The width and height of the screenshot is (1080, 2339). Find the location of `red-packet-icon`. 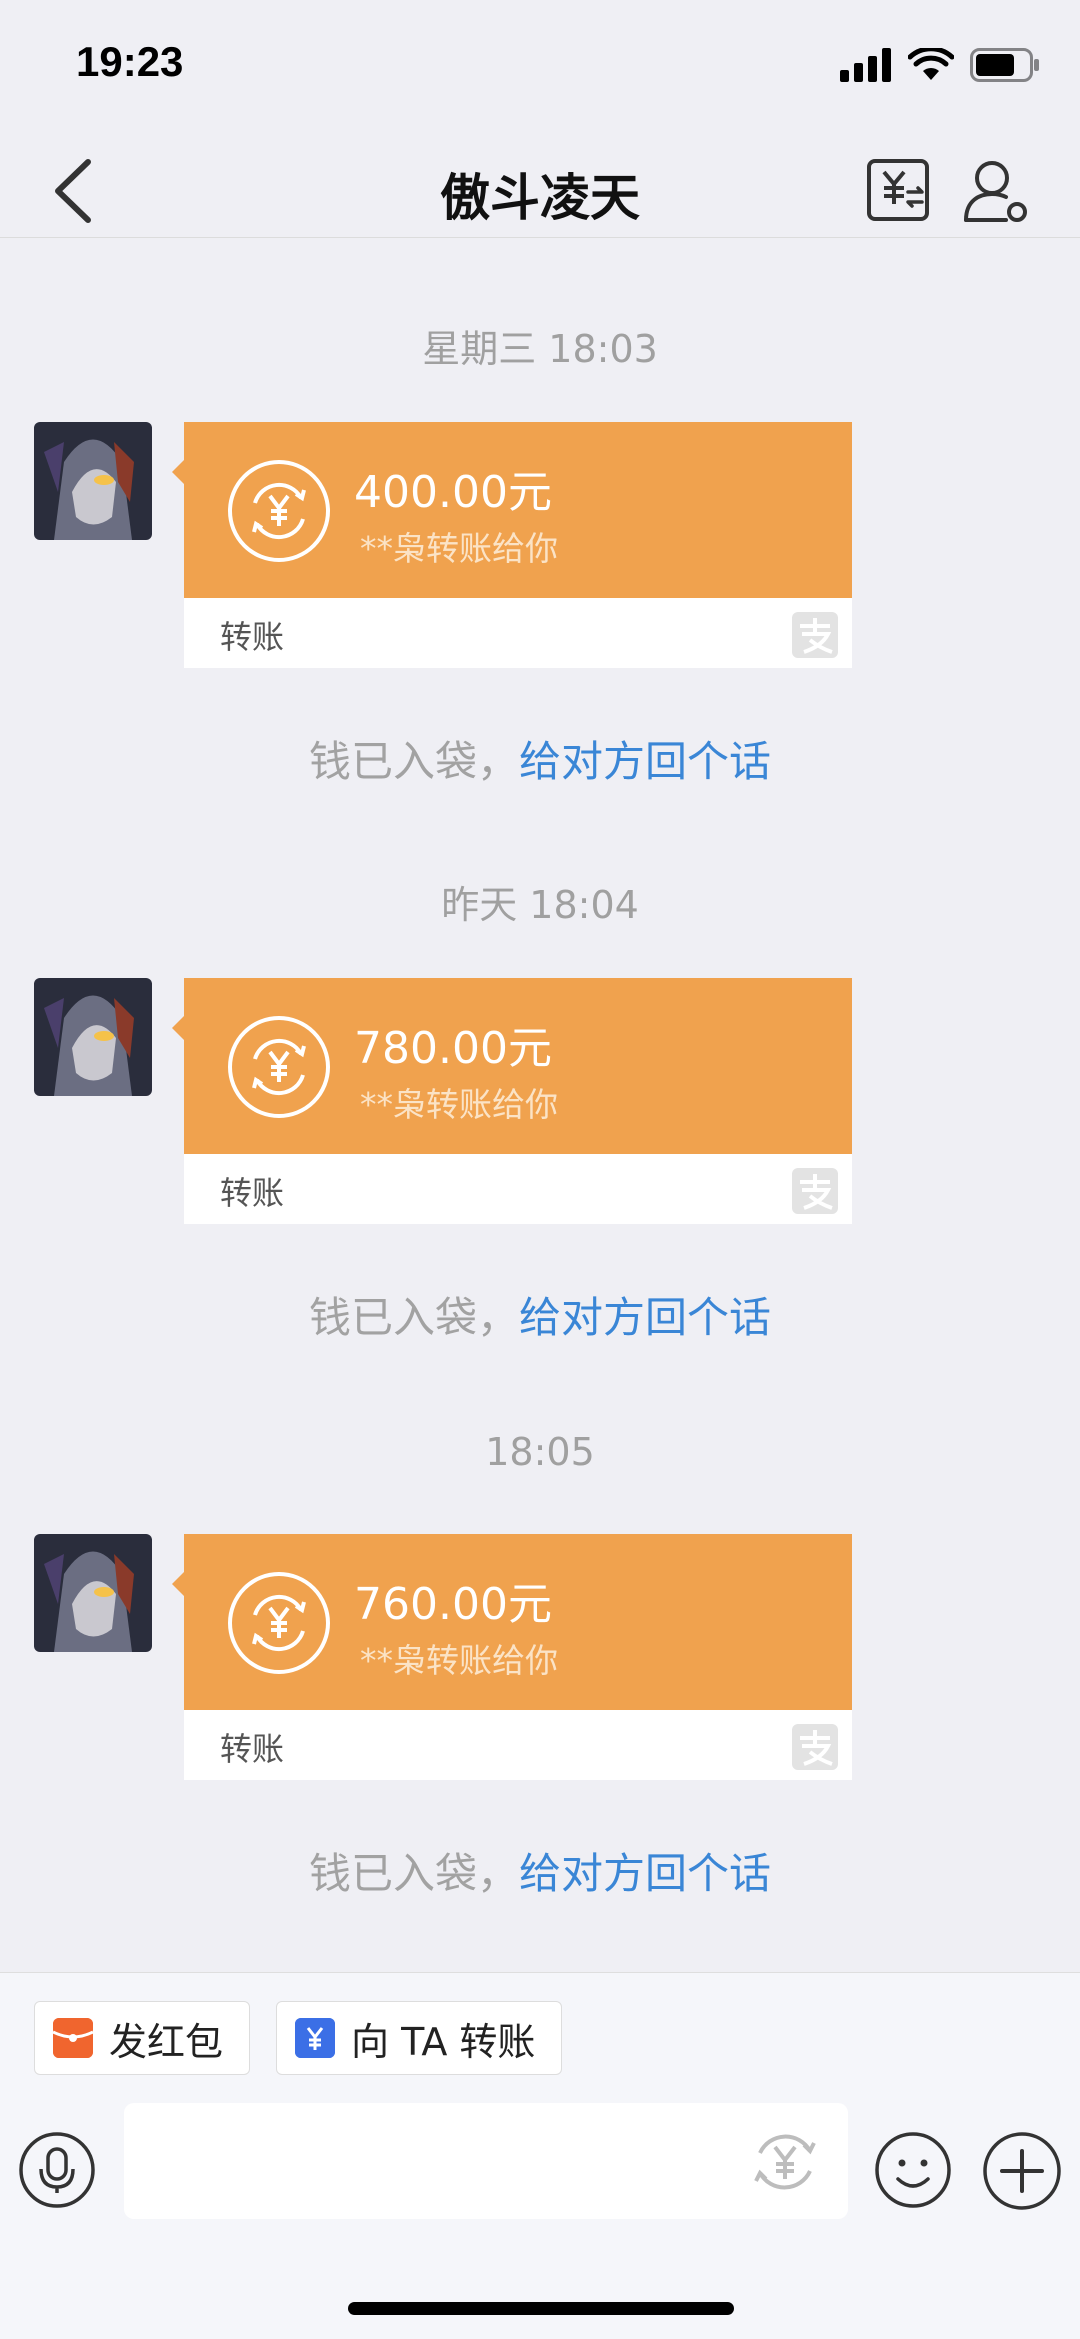

red-packet-icon is located at coordinates (73, 2038).